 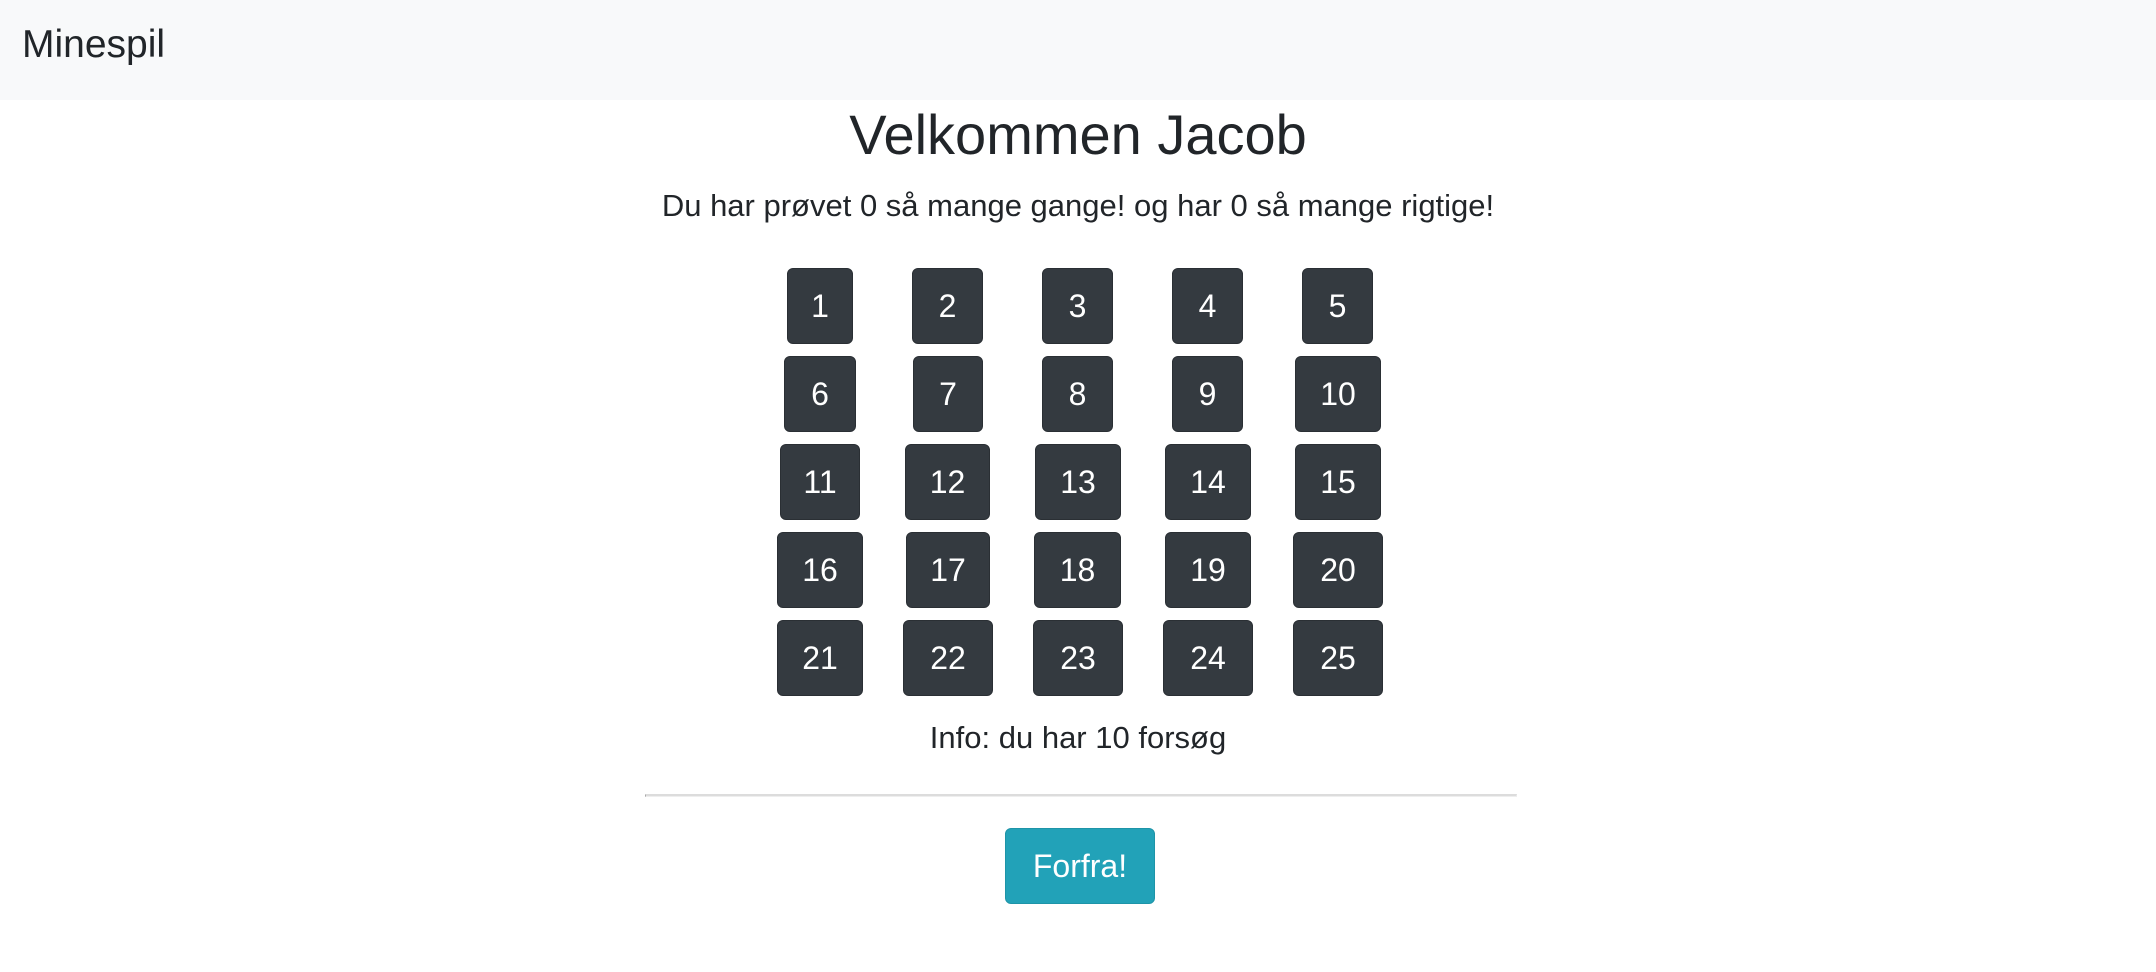 I want to click on mine-tile: 14, so click(x=1208, y=482).